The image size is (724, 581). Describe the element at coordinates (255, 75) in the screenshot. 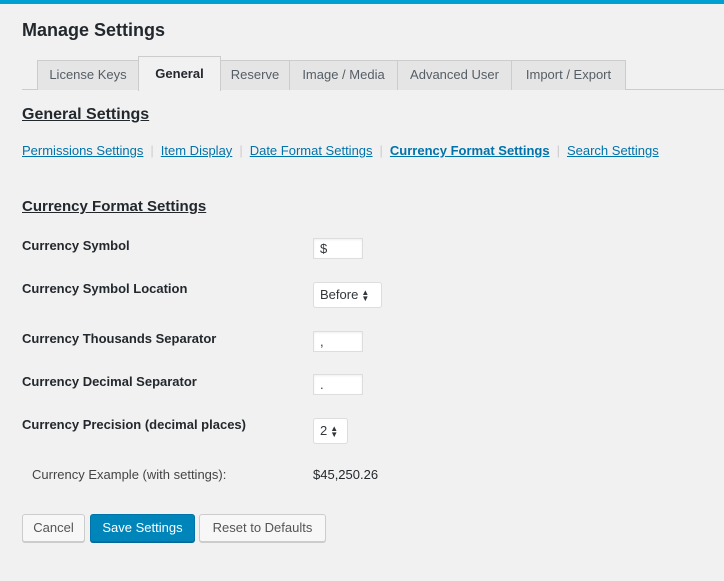

I see `tab-reserve: Reserve` at that location.